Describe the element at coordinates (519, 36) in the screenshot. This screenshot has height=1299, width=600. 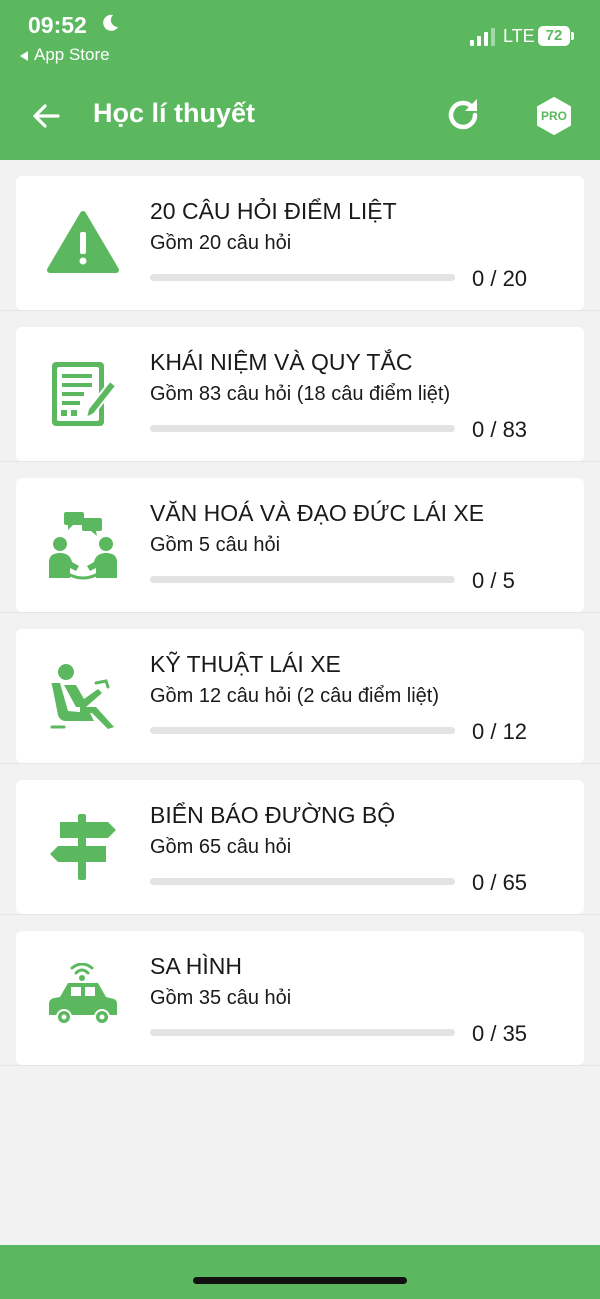
I see `network-type: LTE` at that location.